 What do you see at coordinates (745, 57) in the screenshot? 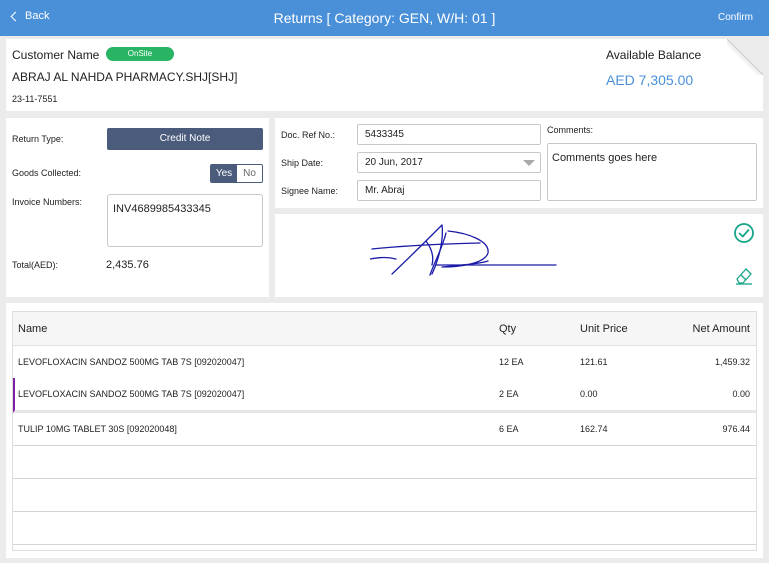
I see `page-curl-icon` at bounding box center [745, 57].